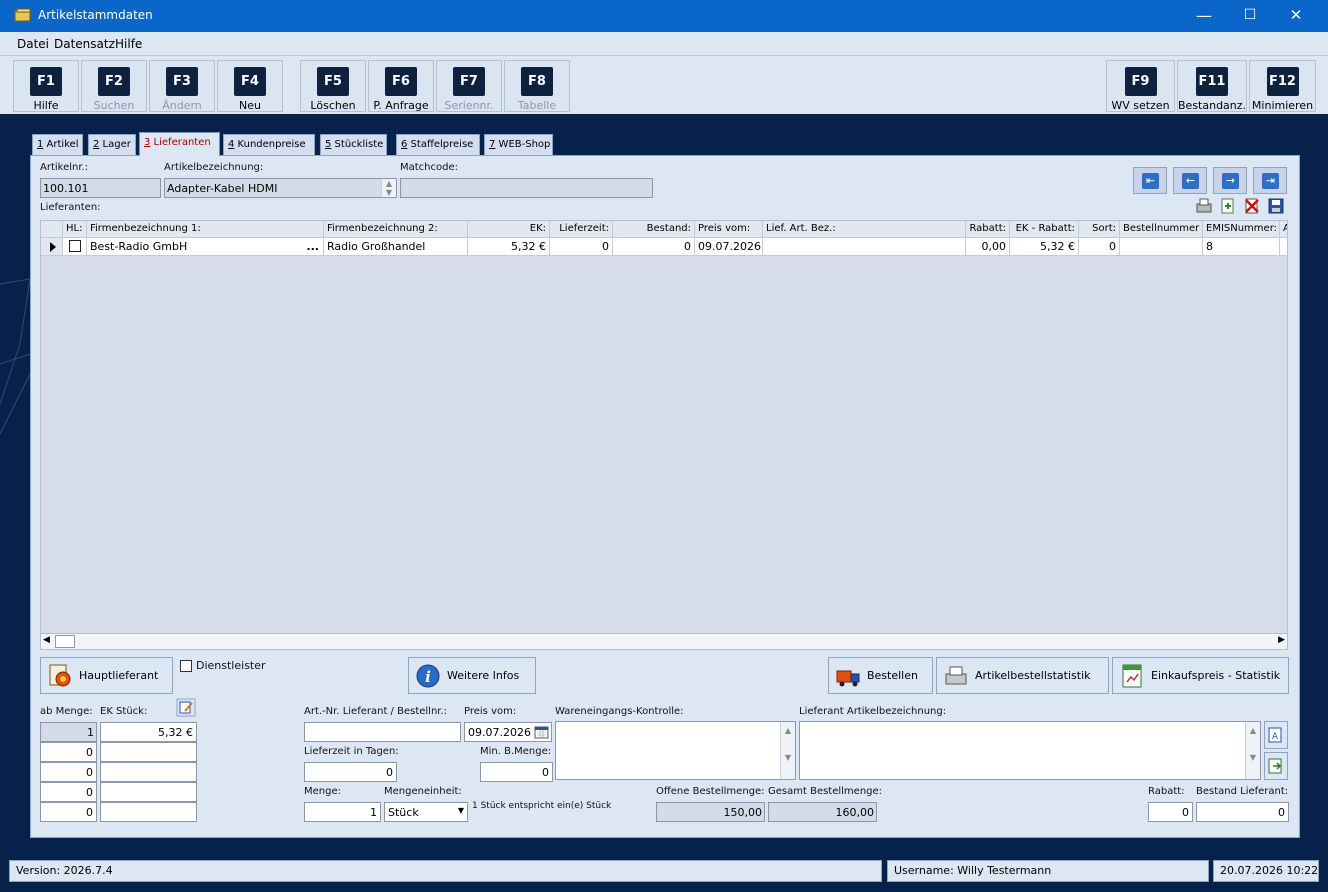  What do you see at coordinates (269, 144) in the screenshot?
I see `tab-kundenpreise: 4 Kundenpreise` at bounding box center [269, 144].